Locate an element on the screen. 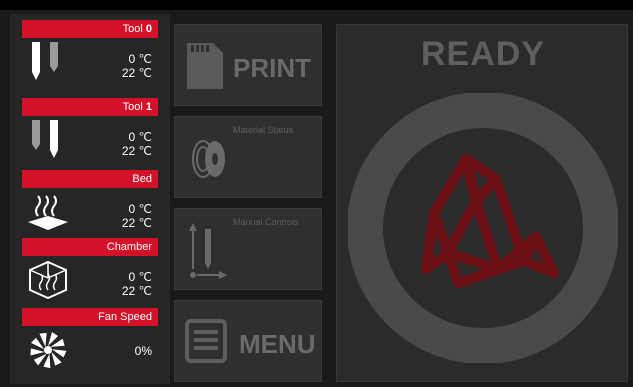 The image size is (633, 387). print-button: PRINT is located at coordinates (248, 65).